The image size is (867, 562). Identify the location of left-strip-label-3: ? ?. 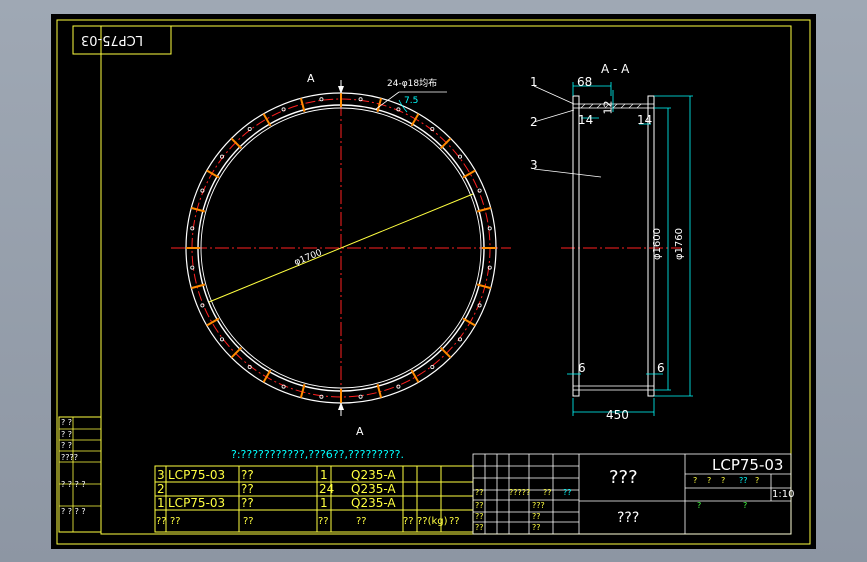
(67, 445).